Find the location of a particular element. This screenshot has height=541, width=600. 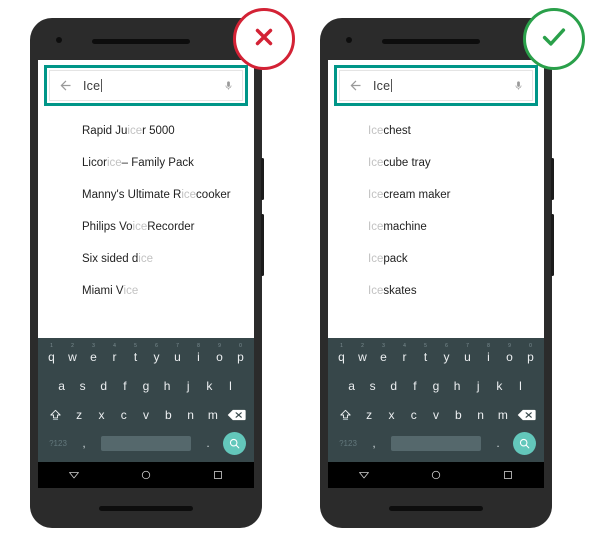

list-item: Manny's Ultimate Rice cooker is located at coordinates (146, 195).